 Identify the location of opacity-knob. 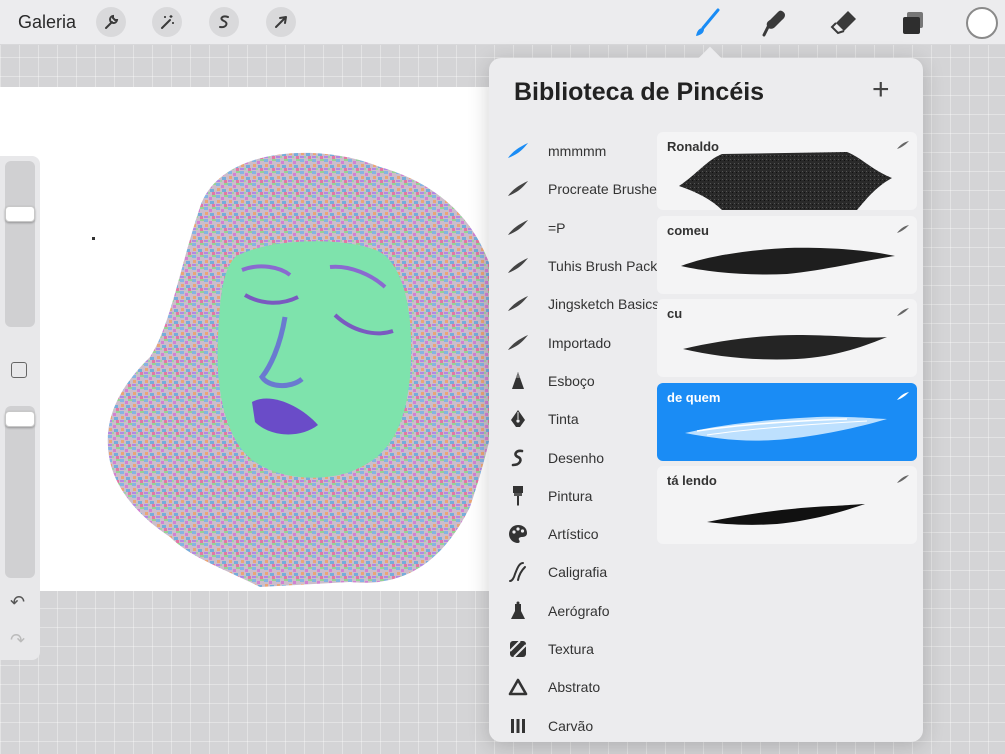
(20, 419).